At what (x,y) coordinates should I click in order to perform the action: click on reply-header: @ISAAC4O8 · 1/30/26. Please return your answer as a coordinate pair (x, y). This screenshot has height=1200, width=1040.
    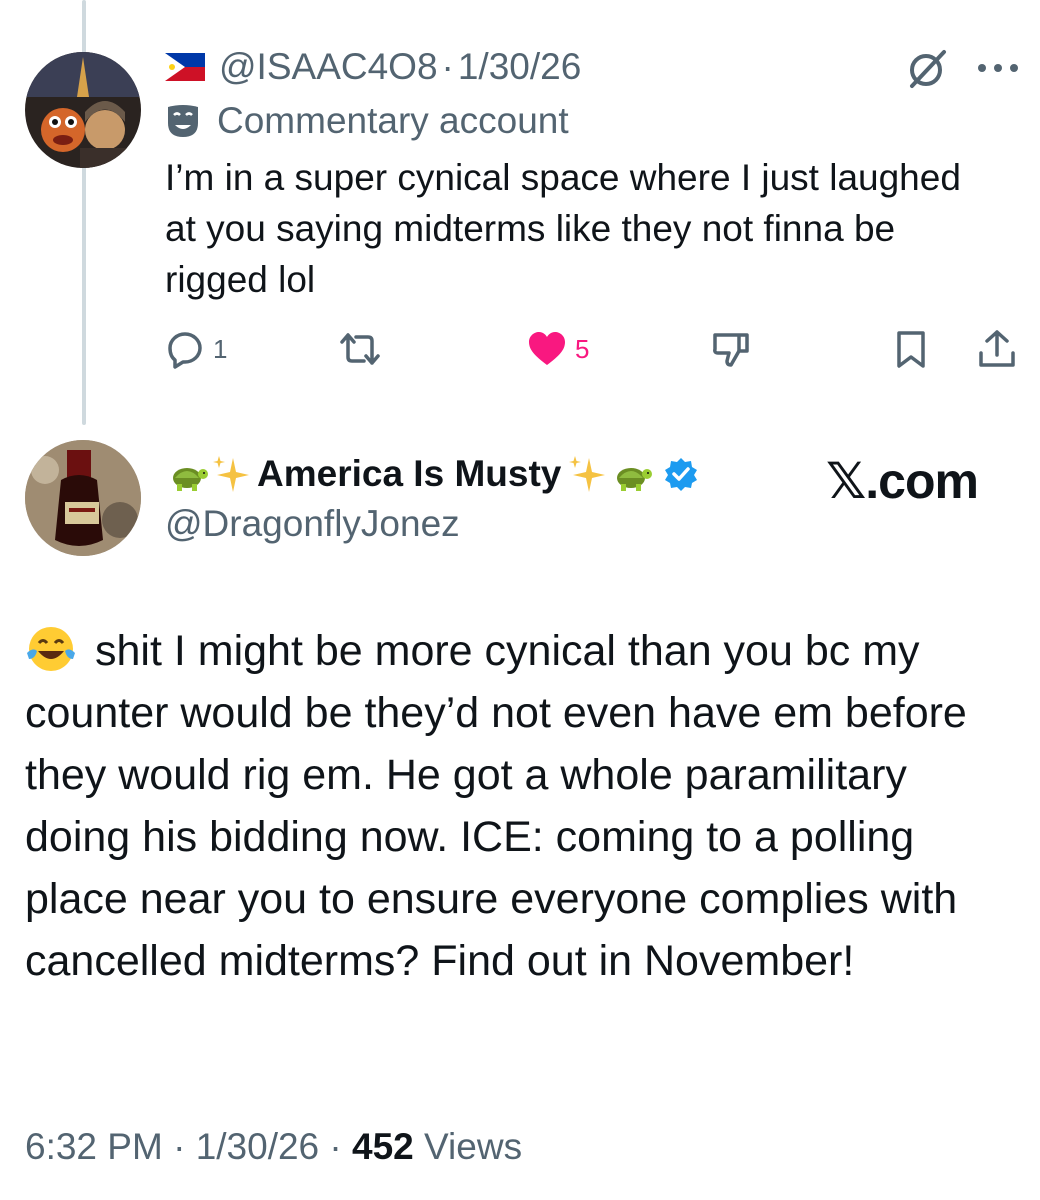
    Looking at the image, I should click on (373, 67).